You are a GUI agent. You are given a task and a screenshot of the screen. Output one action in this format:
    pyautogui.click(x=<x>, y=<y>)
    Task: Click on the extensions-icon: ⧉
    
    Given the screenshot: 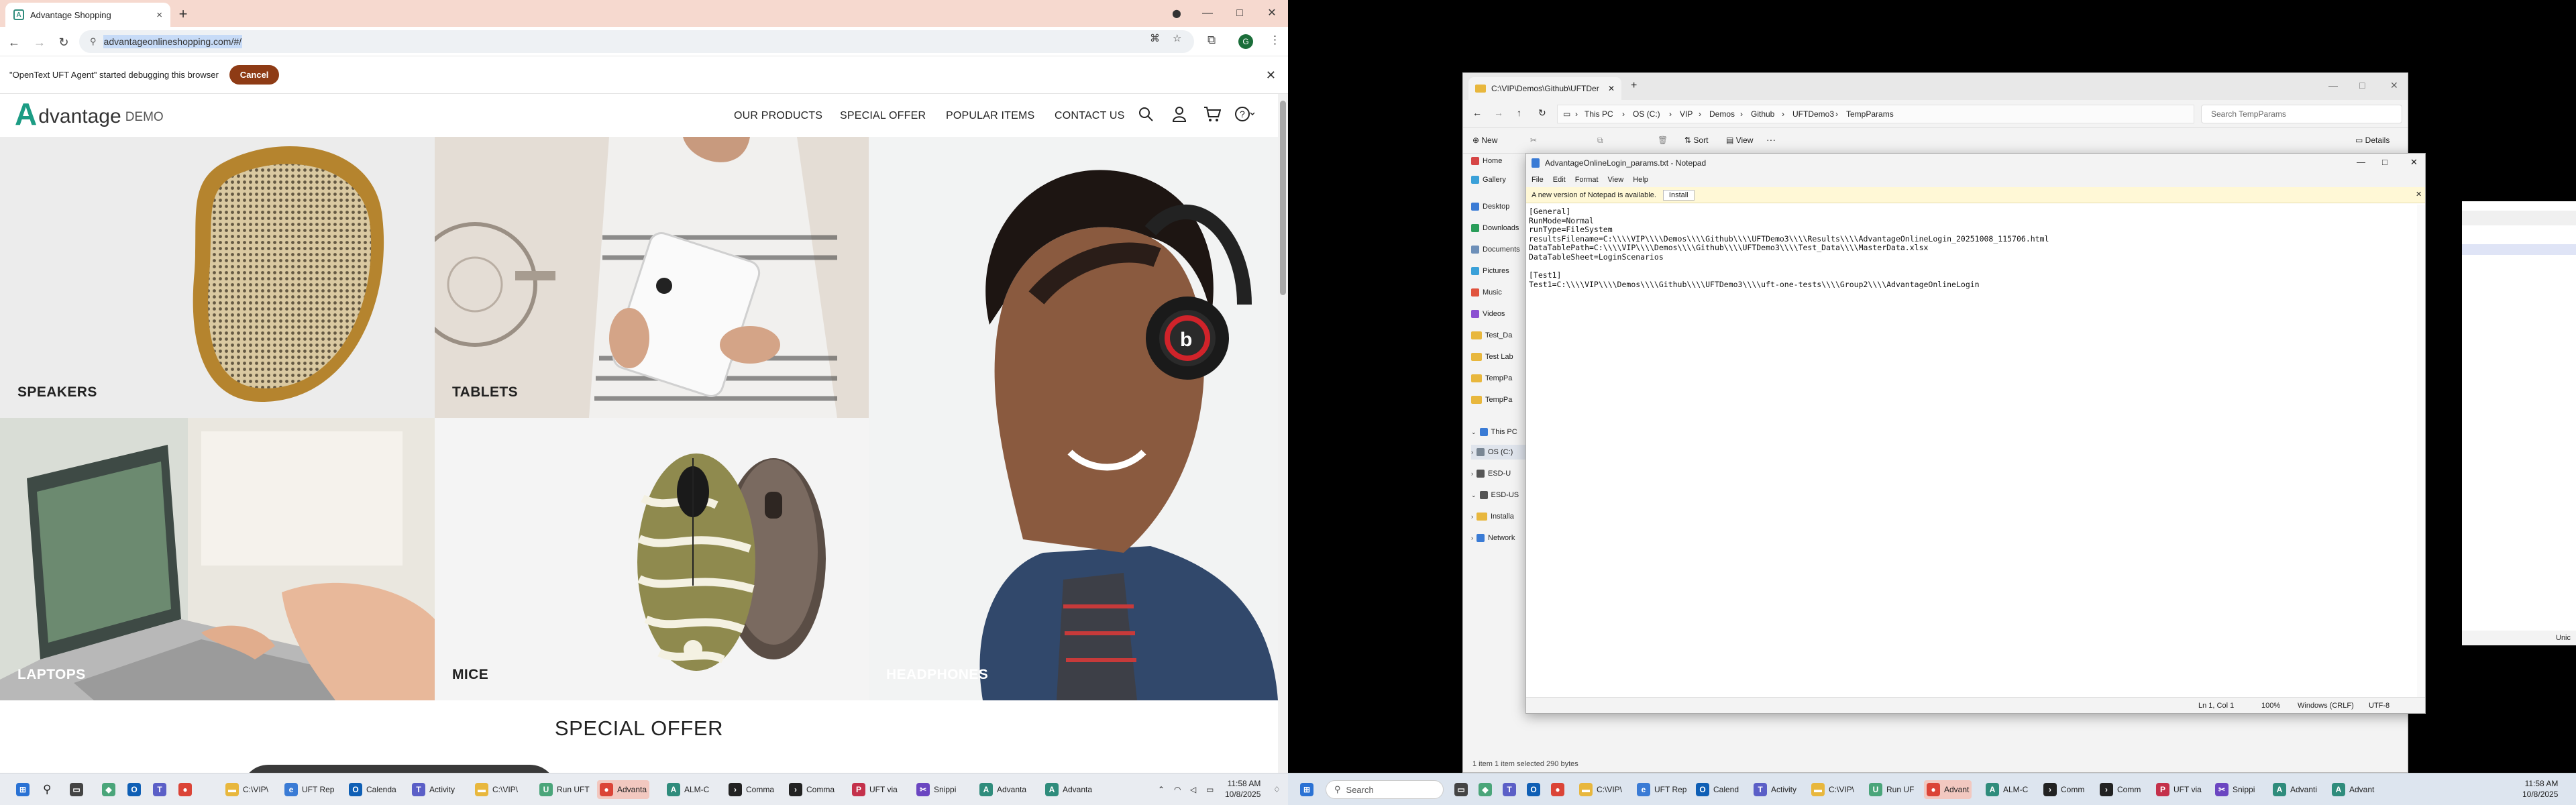 What is the action you would take?
    pyautogui.click(x=1212, y=40)
    